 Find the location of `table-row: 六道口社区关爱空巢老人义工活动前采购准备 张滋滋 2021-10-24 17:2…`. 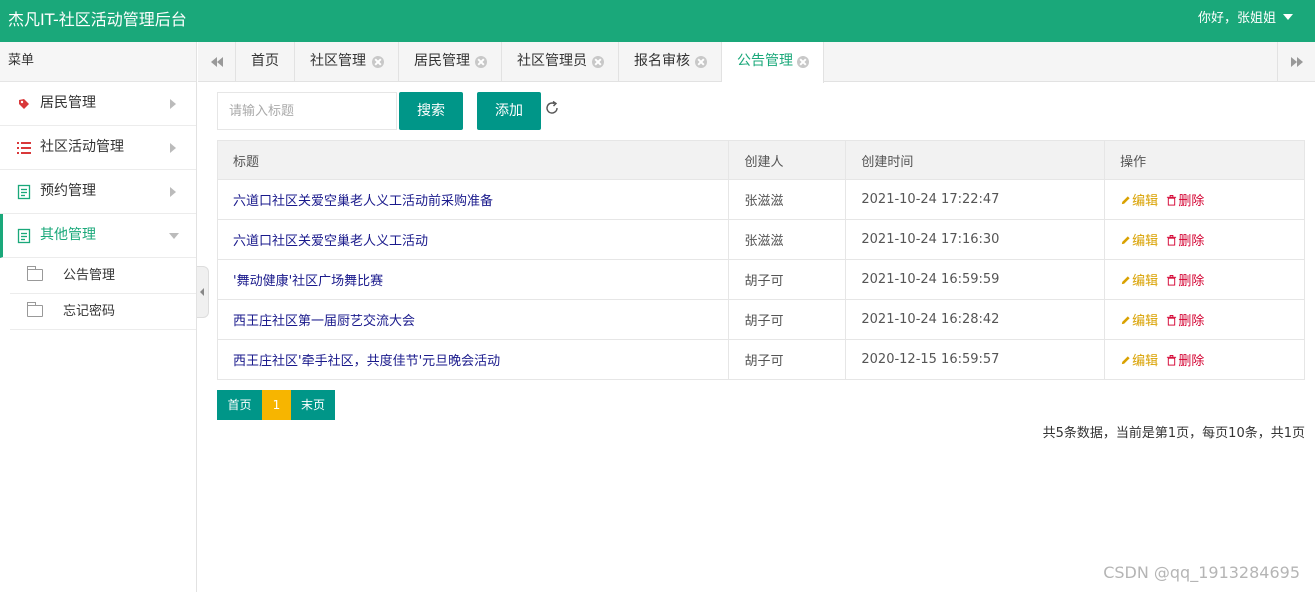

table-row: 六道口社区关爱空巢老人义工活动前采购准备 张滋滋 2021-10-24 17:2… is located at coordinates (760, 199).